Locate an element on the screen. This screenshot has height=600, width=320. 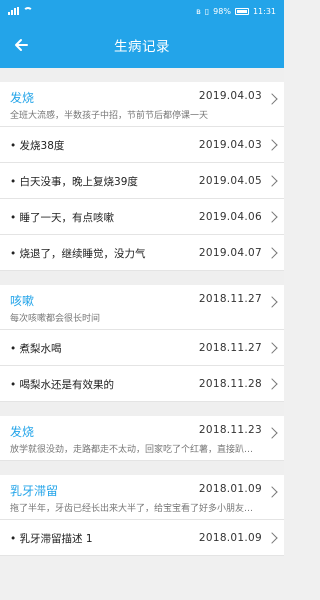
record-date: 2018.11.23 is located at coordinates (230, 430).